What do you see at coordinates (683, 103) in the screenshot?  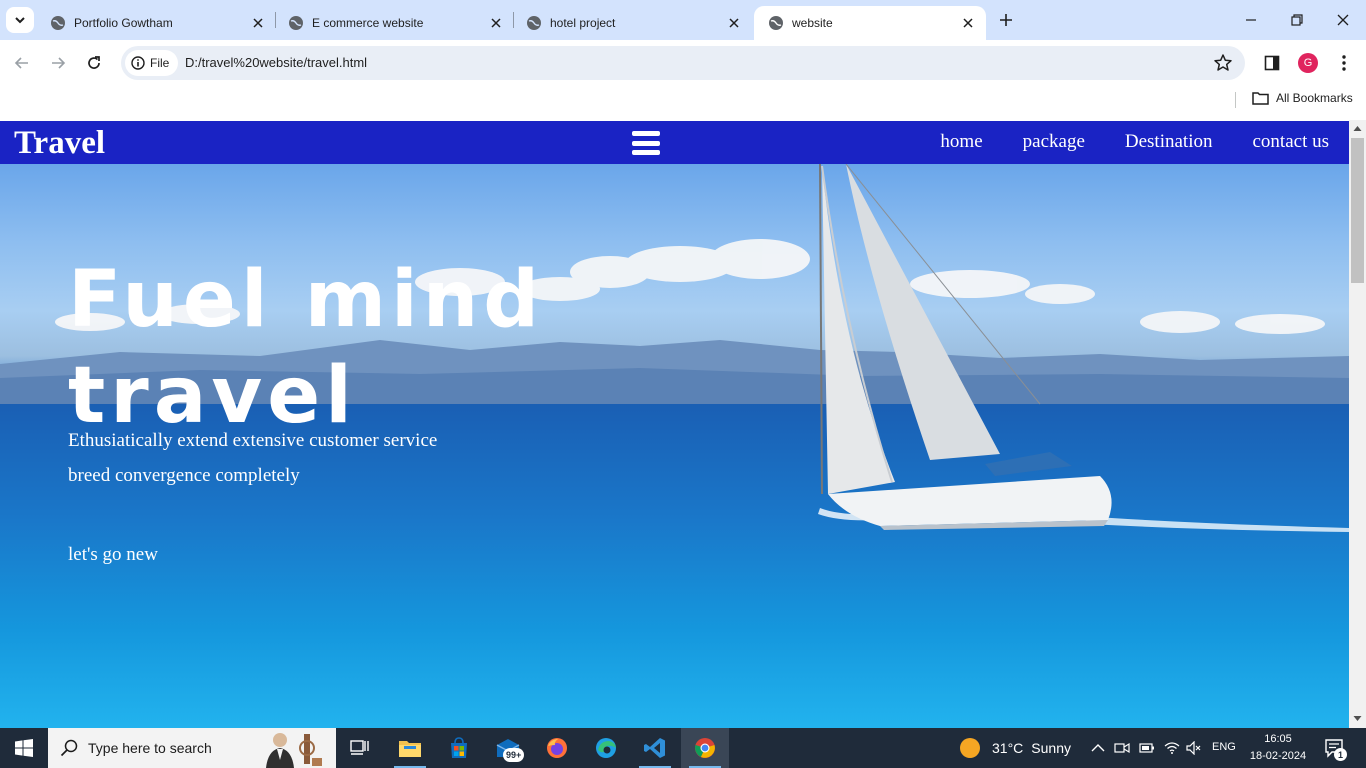 I see `bookmarks-bar: All Bookmarks` at bounding box center [683, 103].